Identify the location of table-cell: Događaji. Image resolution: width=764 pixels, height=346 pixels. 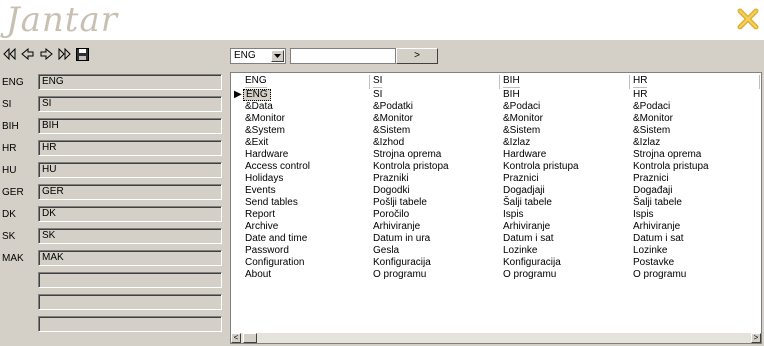
(652, 191).